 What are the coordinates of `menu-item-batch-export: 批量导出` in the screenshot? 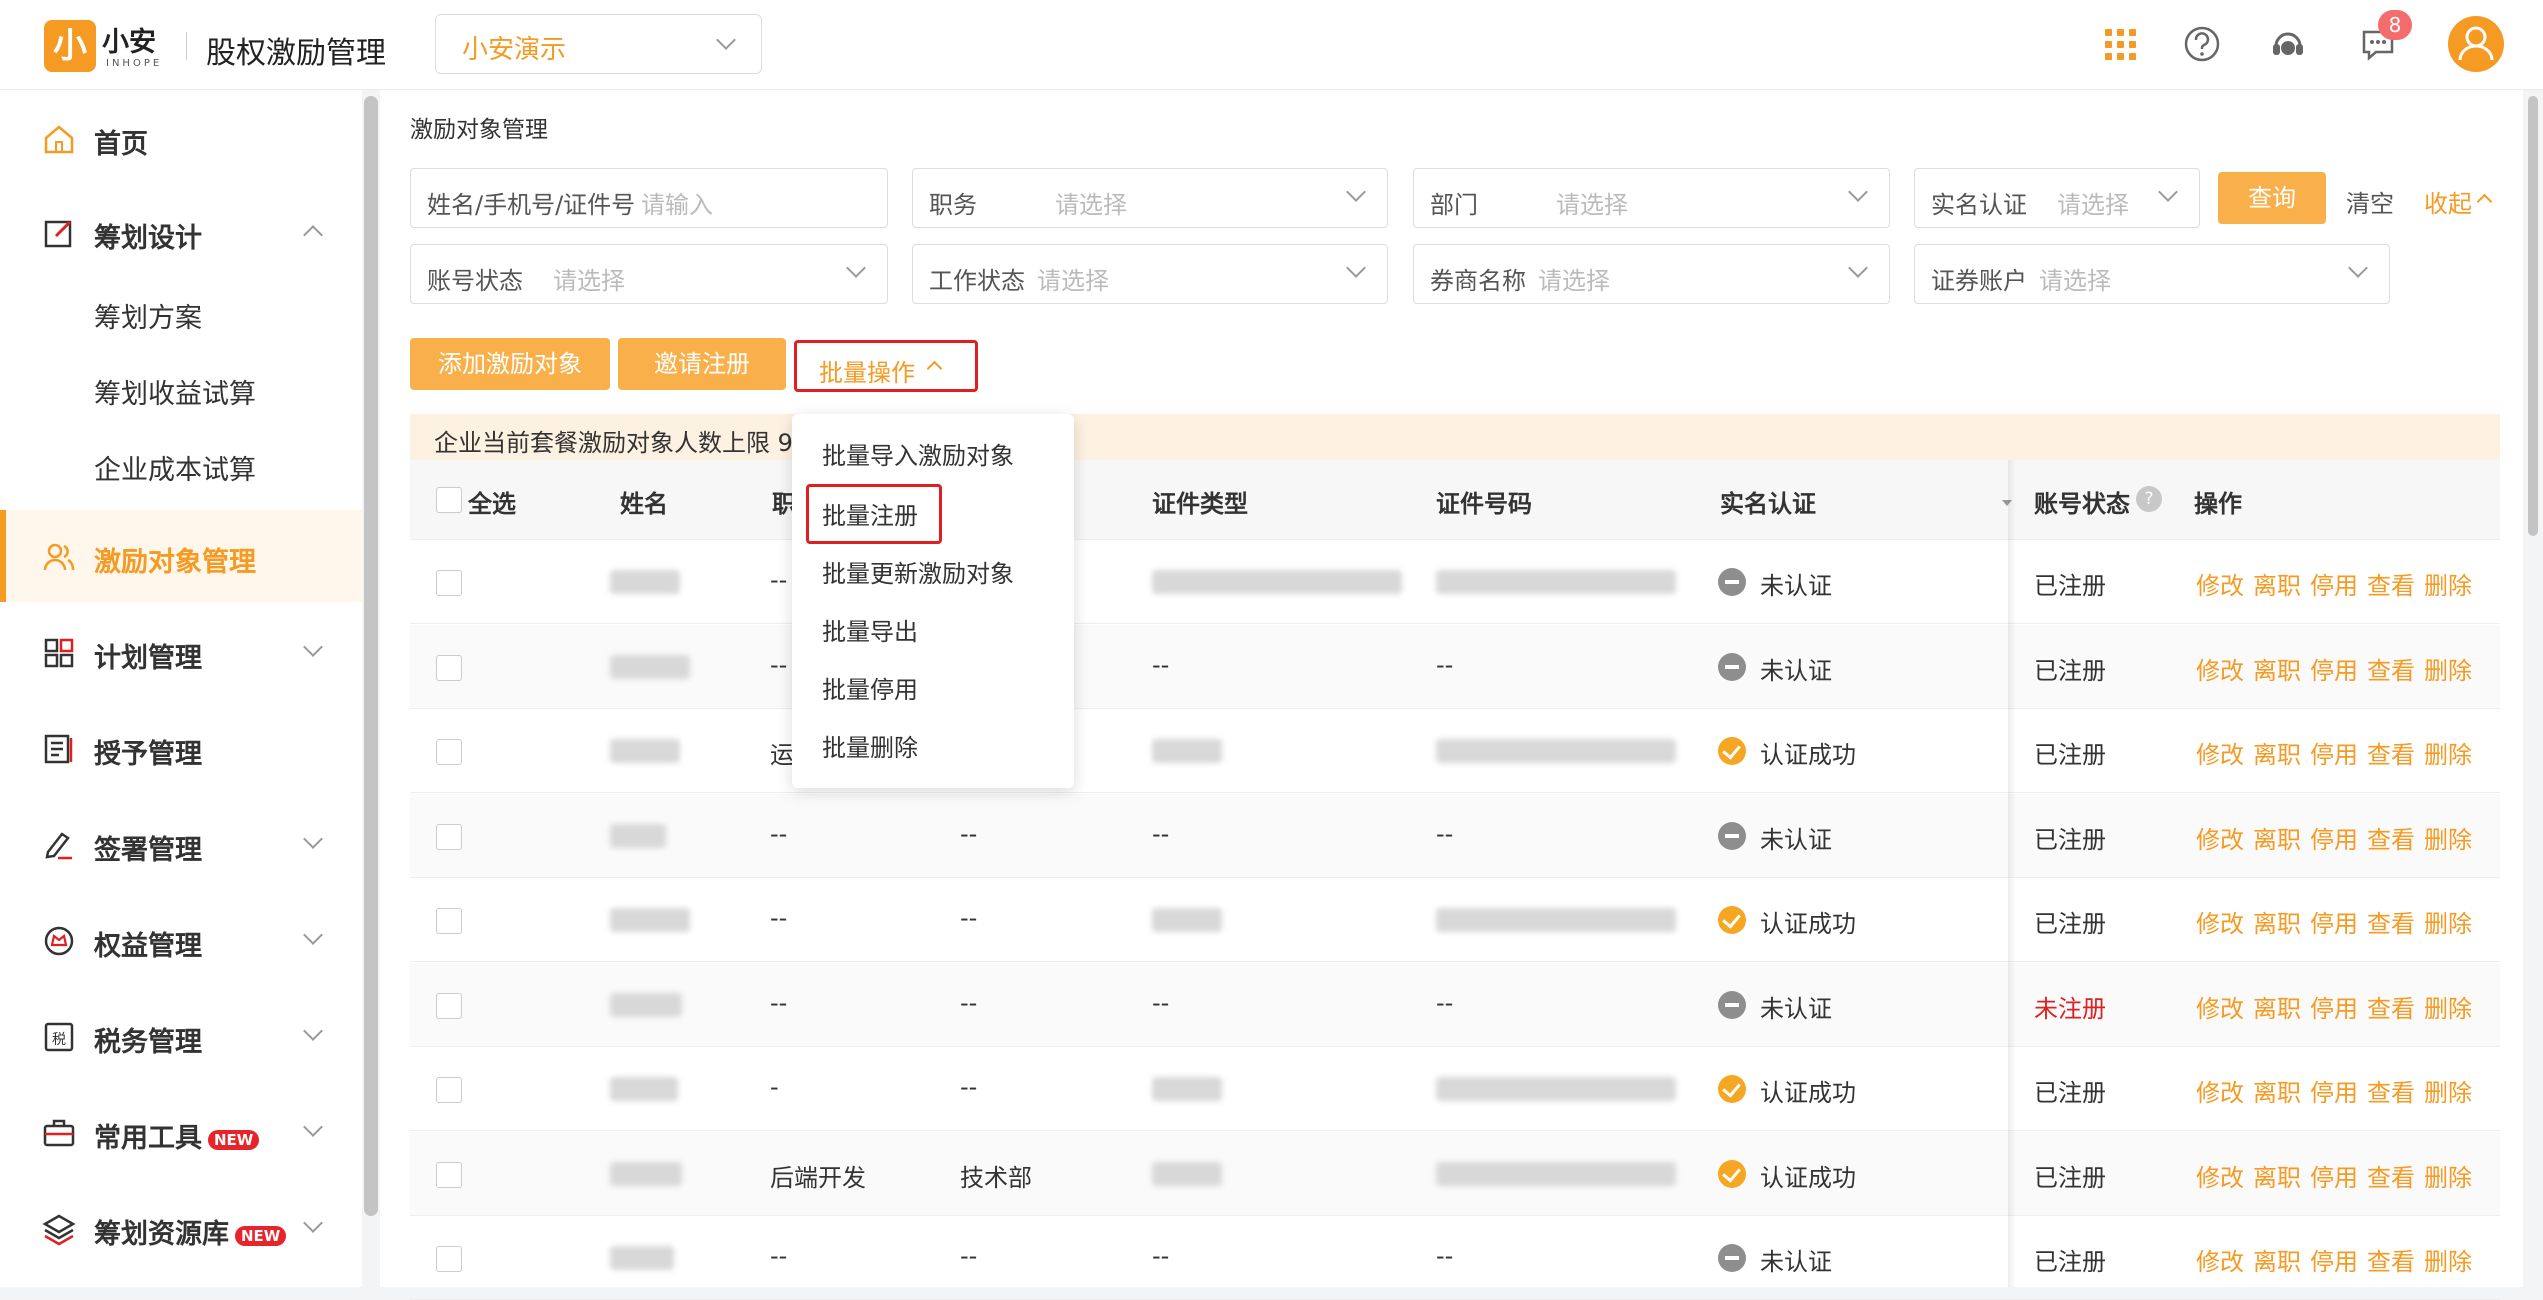 It's located at (870, 629).